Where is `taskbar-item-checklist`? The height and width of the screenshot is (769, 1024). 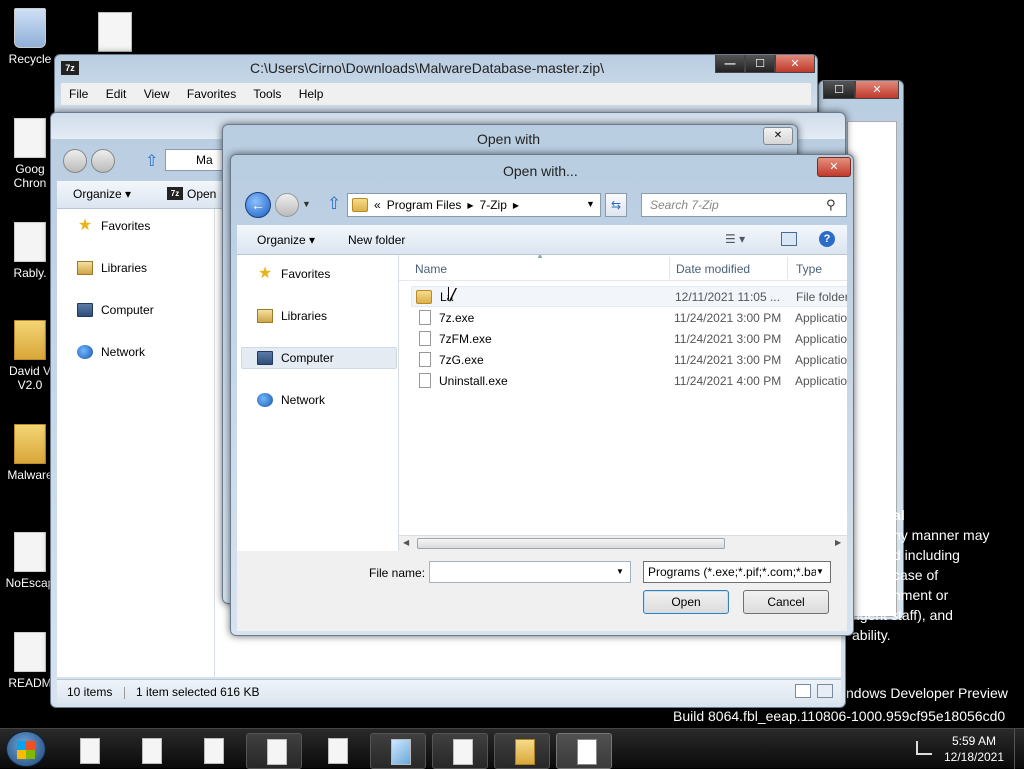
taskbar-item-checklist is located at coordinates (584, 751).